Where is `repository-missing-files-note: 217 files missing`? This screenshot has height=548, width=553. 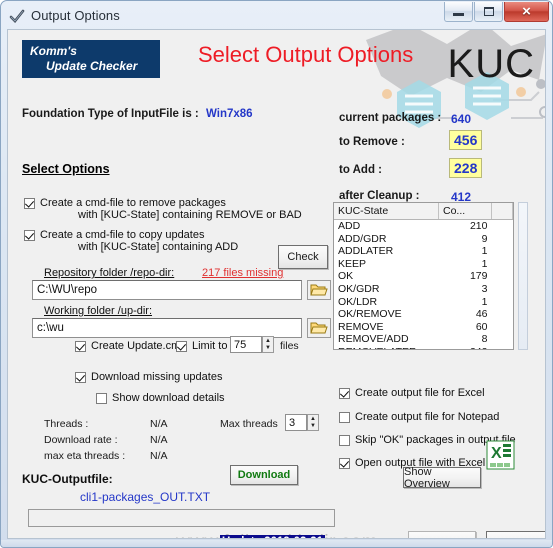 repository-missing-files-note: 217 files missing is located at coordinates (243, 273).